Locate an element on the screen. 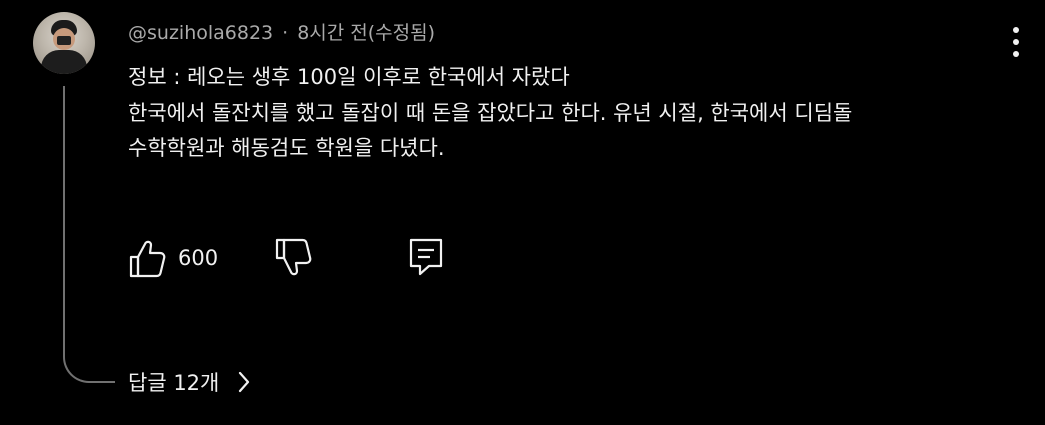 This screenshot has width=1045, height=425. like-count: 600 is located at coordinates (198, 258).